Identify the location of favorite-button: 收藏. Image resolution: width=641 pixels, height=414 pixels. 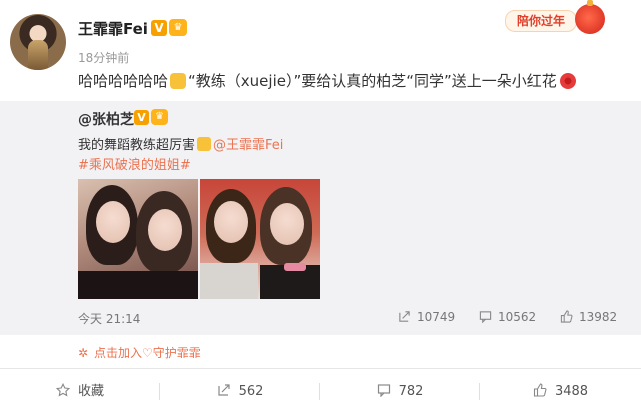
(80, 391).